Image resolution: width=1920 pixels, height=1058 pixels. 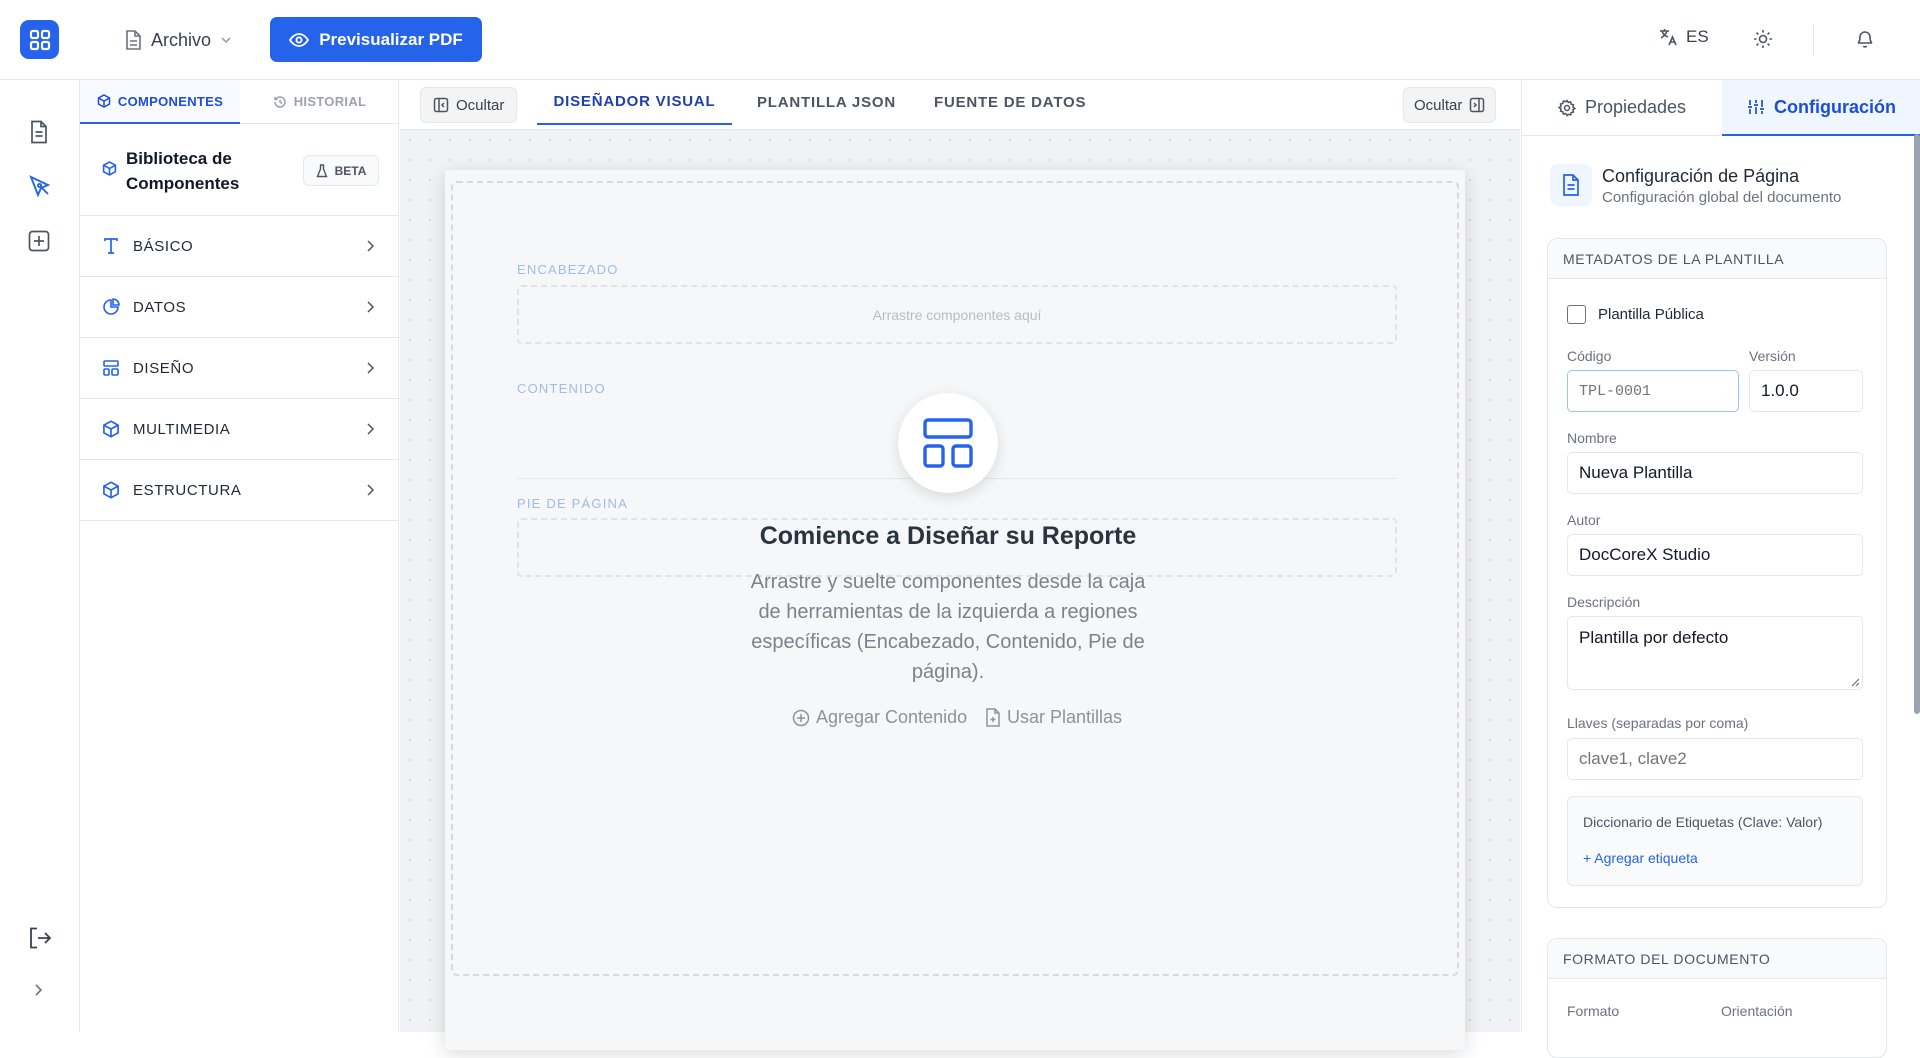 I want to click on pie-chart-icon, so click(x=111, y=307).